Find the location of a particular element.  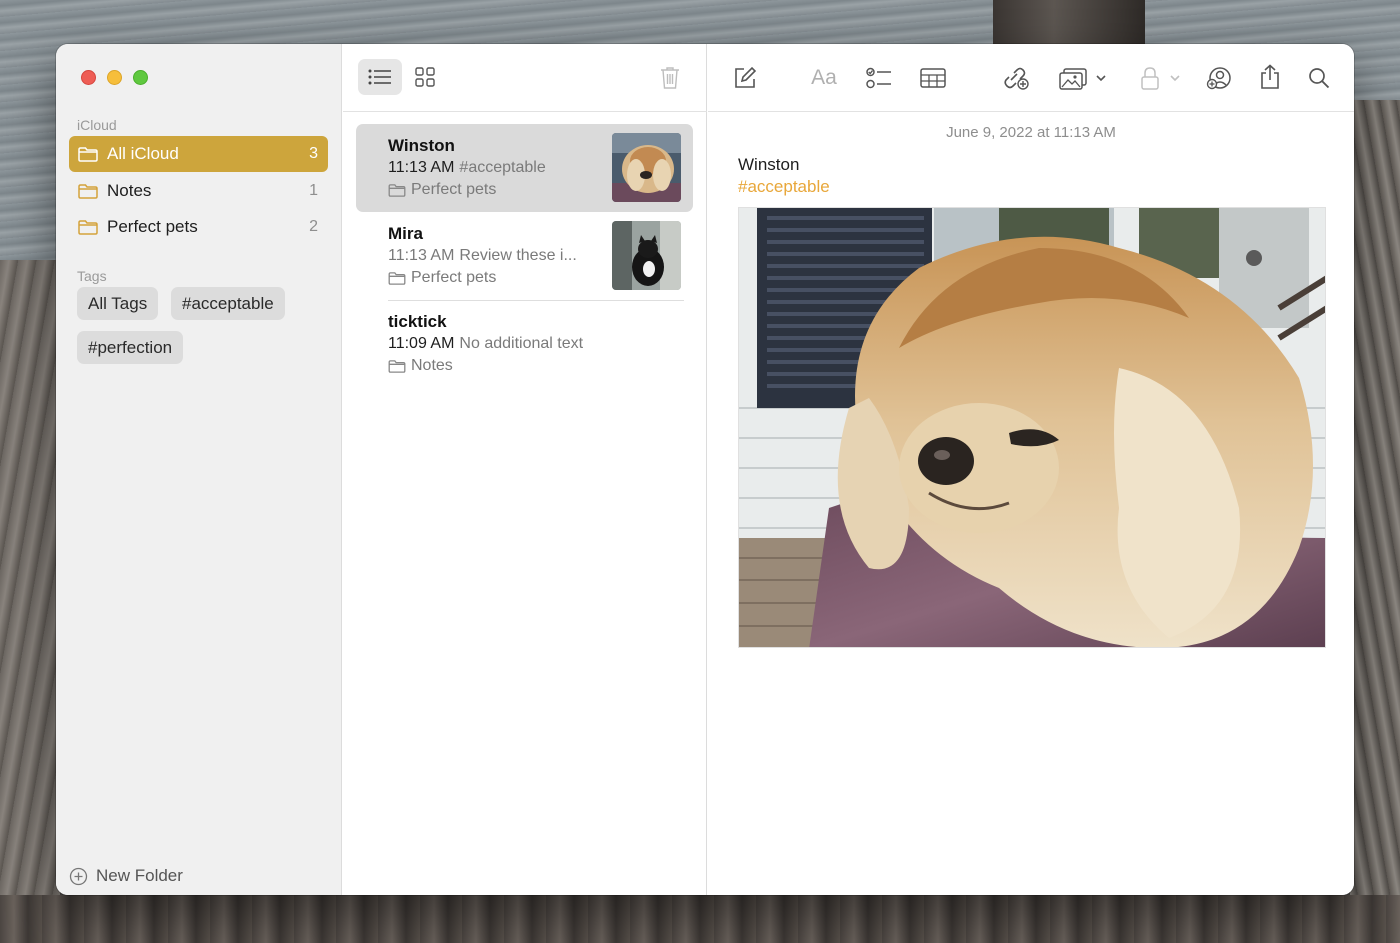

note-title: Mira is located at coordinates (405, 233).